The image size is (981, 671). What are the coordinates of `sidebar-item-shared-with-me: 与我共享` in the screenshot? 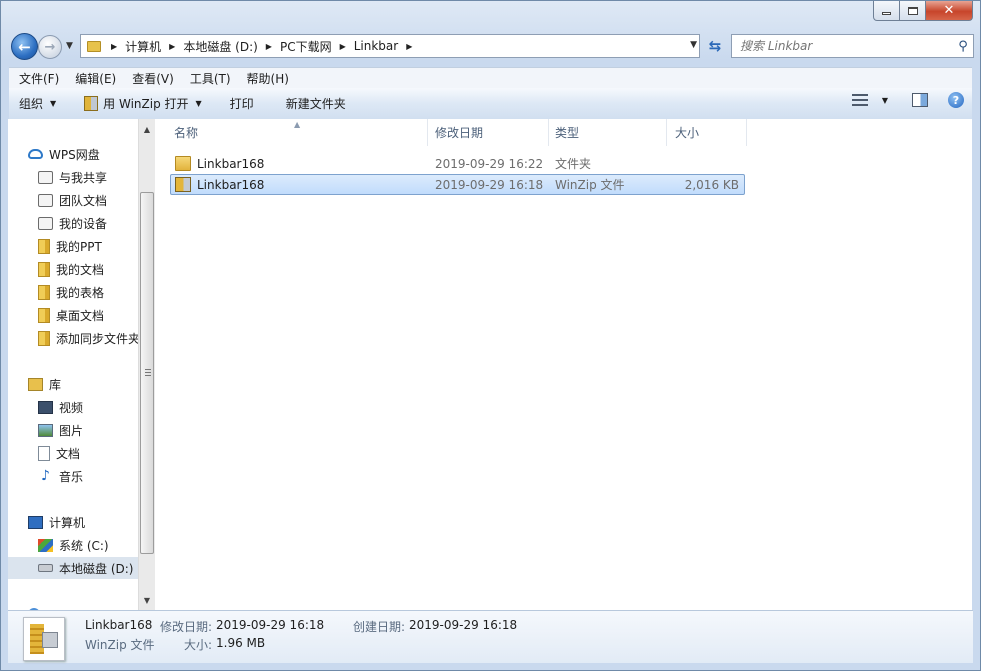 It's located at (57, 177).